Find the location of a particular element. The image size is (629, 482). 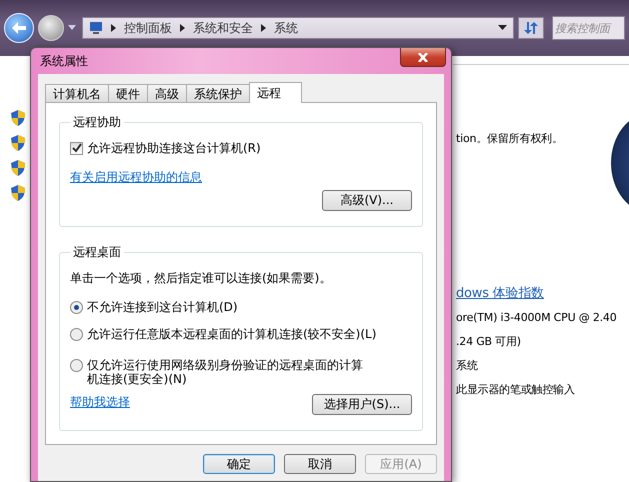

computer-icon is located at coordinates (96, 28).